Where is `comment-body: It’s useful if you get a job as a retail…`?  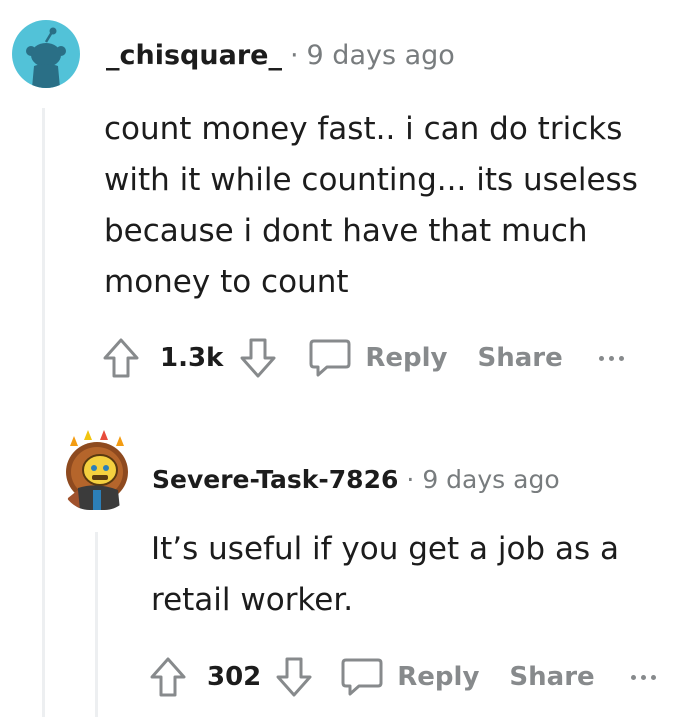 comment-body: It’s useful if you get a job as a retail… is located at coordinates (385, 575).